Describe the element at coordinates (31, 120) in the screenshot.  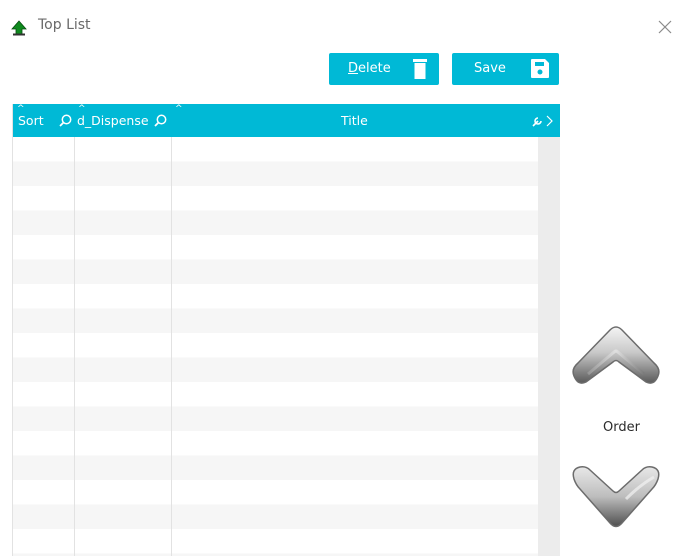
I see `column-header-sort-label: Sort` at that location.